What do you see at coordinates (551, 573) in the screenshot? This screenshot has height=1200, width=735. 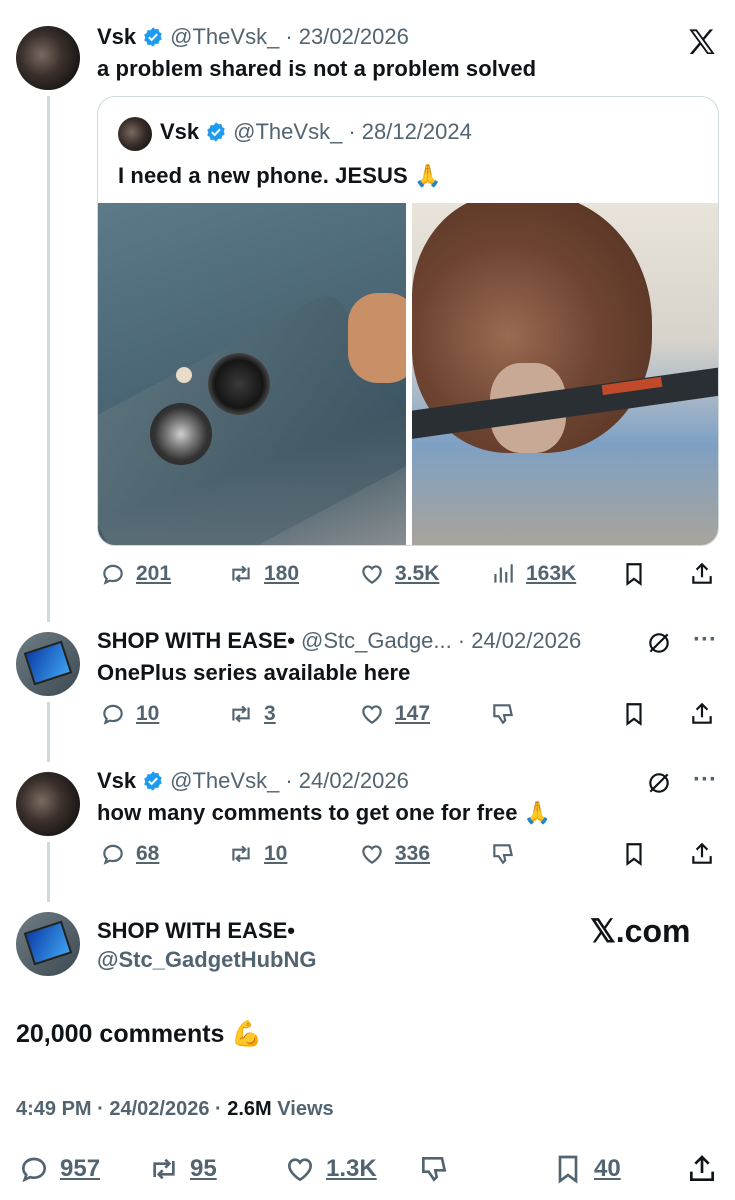 I see `views-count: 163K` at bounding box center [551, 573].